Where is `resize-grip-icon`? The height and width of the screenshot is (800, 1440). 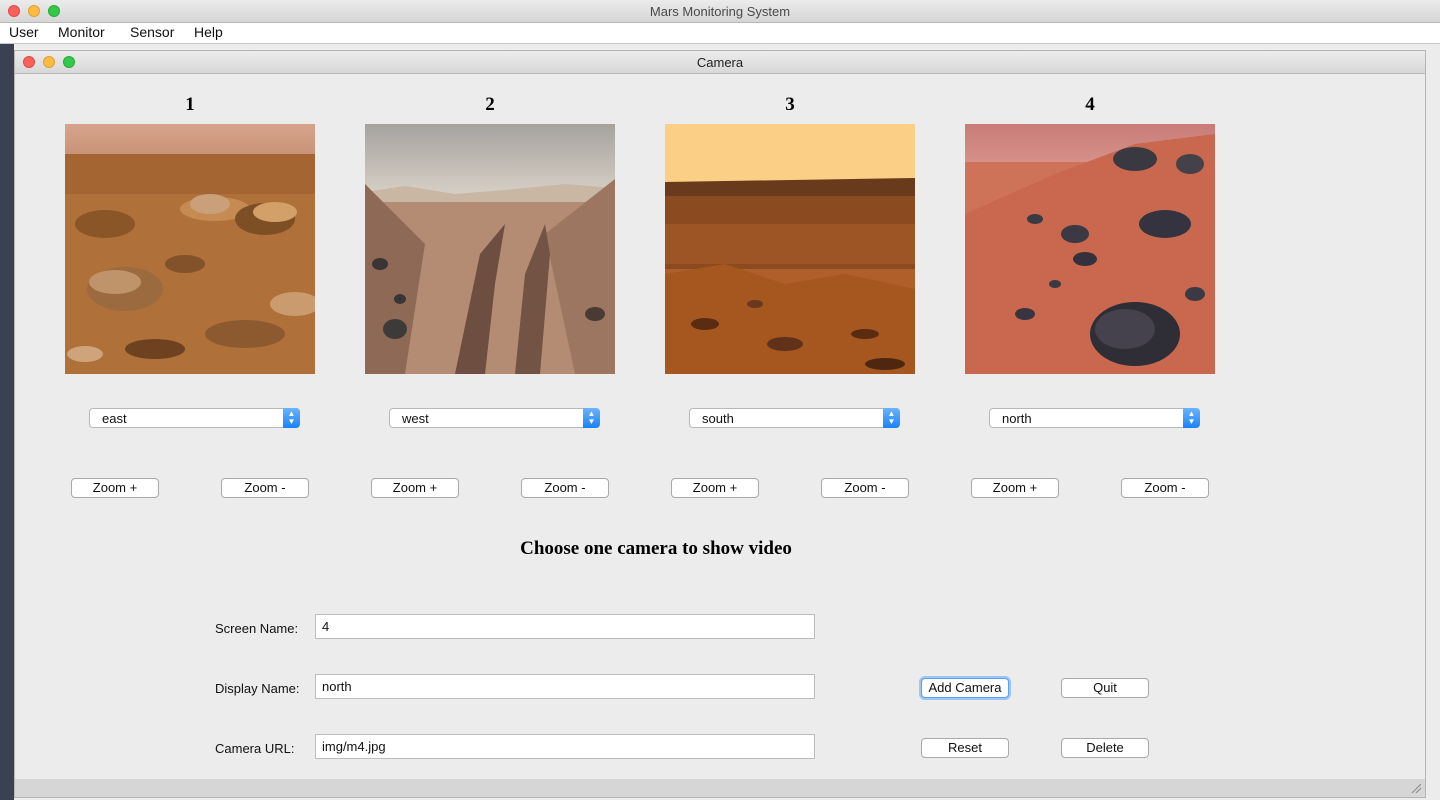
resize-grip-icon is located at coordinates (1416, 788).